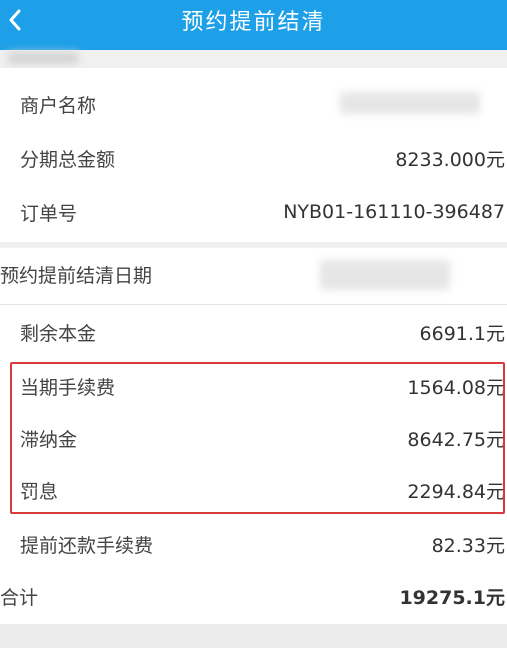 The height and width of the screenshot is (648, 507). I want to click on order-number-row: 订单号 NYB01-161110-396487, so click(253, 212).